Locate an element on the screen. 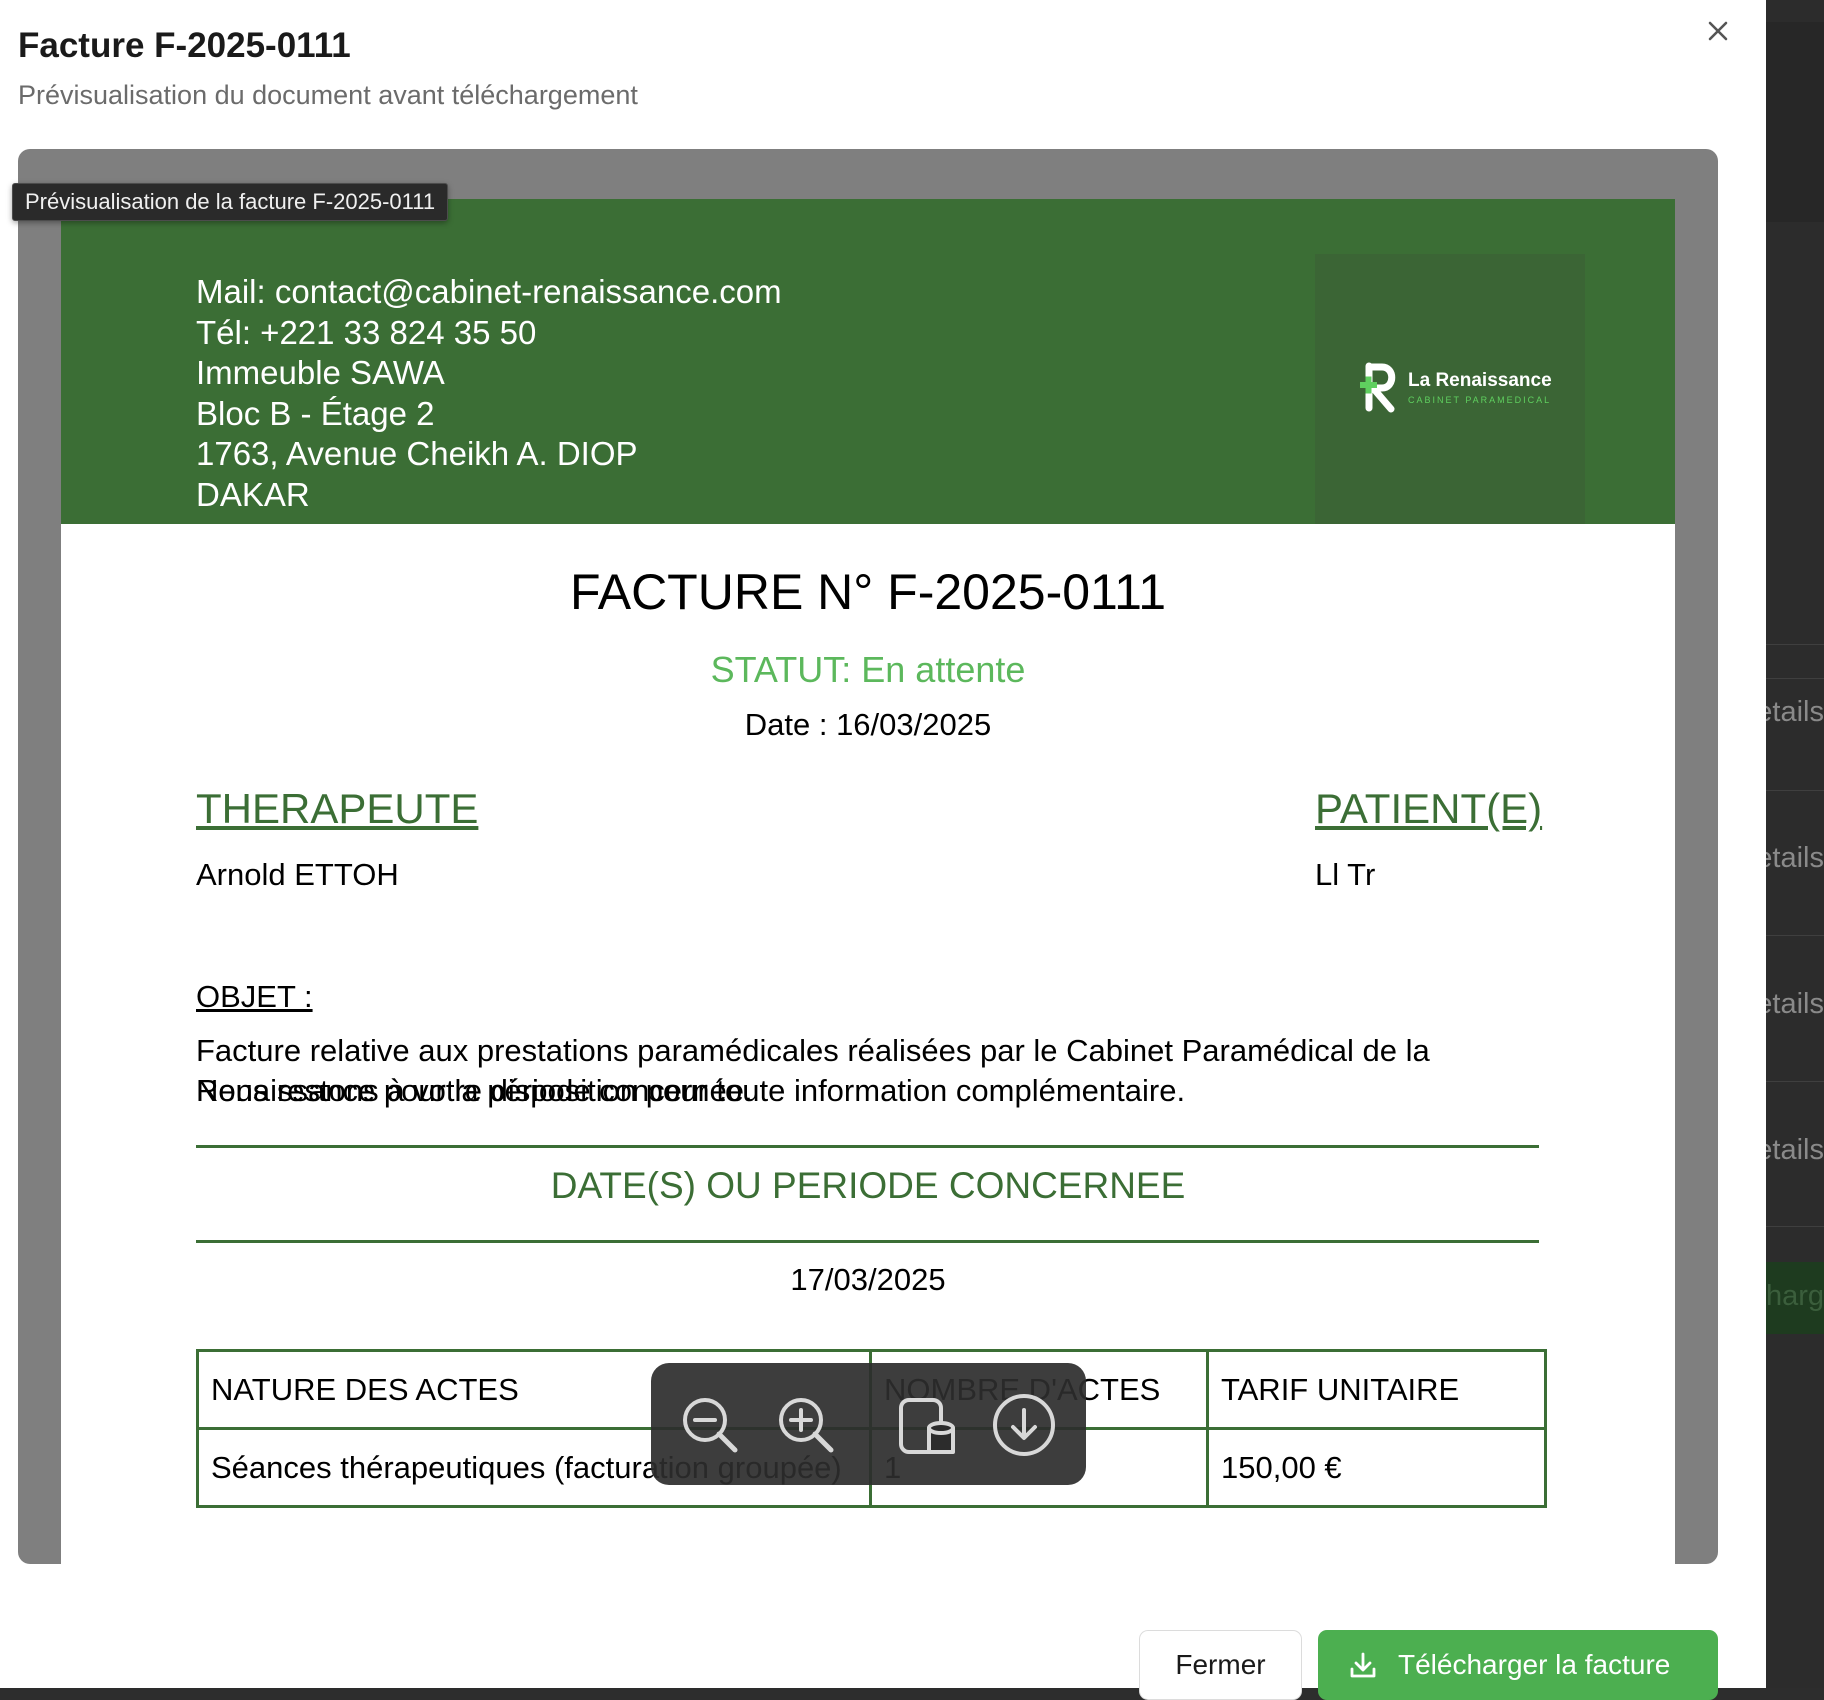 This screenshot has width=1824, height=1700. contact-email: Mail: contact@cabinet-renaissance.com is located at coordinates (489, 291).